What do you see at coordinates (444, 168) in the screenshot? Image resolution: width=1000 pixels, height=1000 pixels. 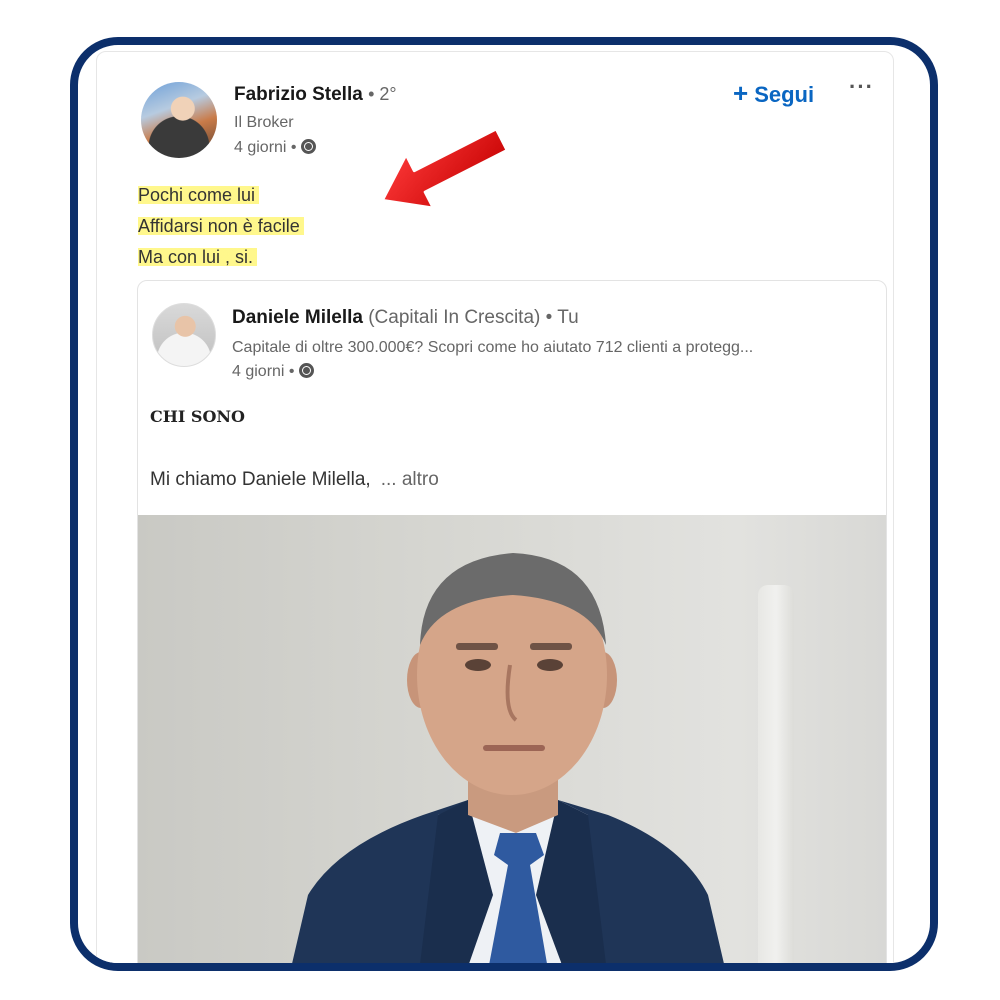 I see `red-arrow-annotation` at bounding box center [444, 168].